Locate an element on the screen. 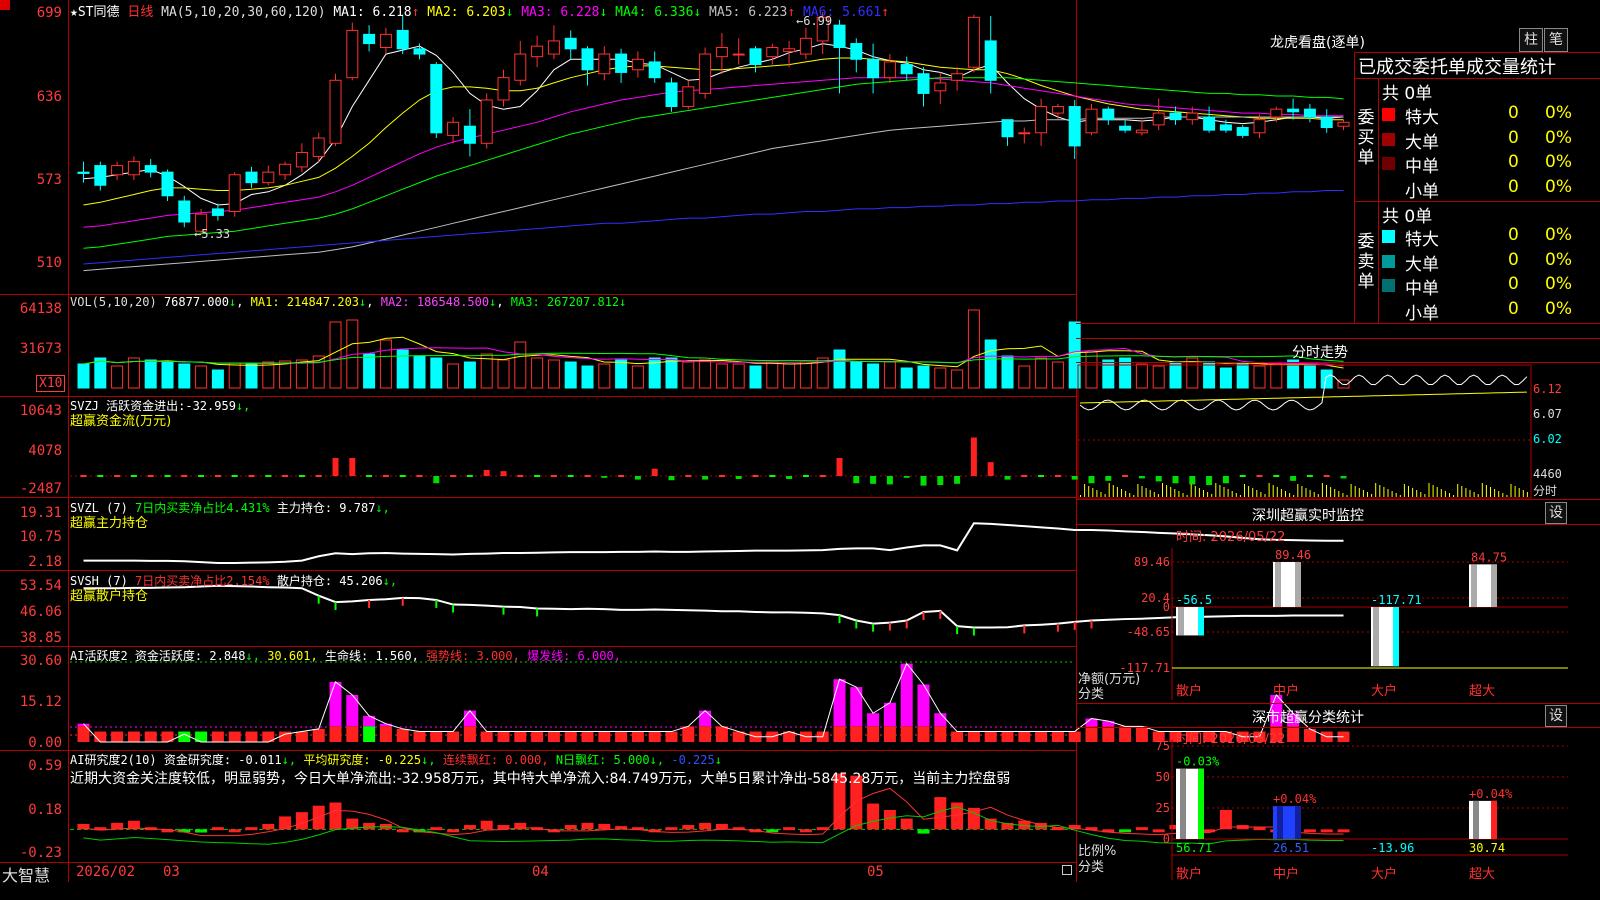  monitor-category: 超大 is located at coordinates (1482, 691).